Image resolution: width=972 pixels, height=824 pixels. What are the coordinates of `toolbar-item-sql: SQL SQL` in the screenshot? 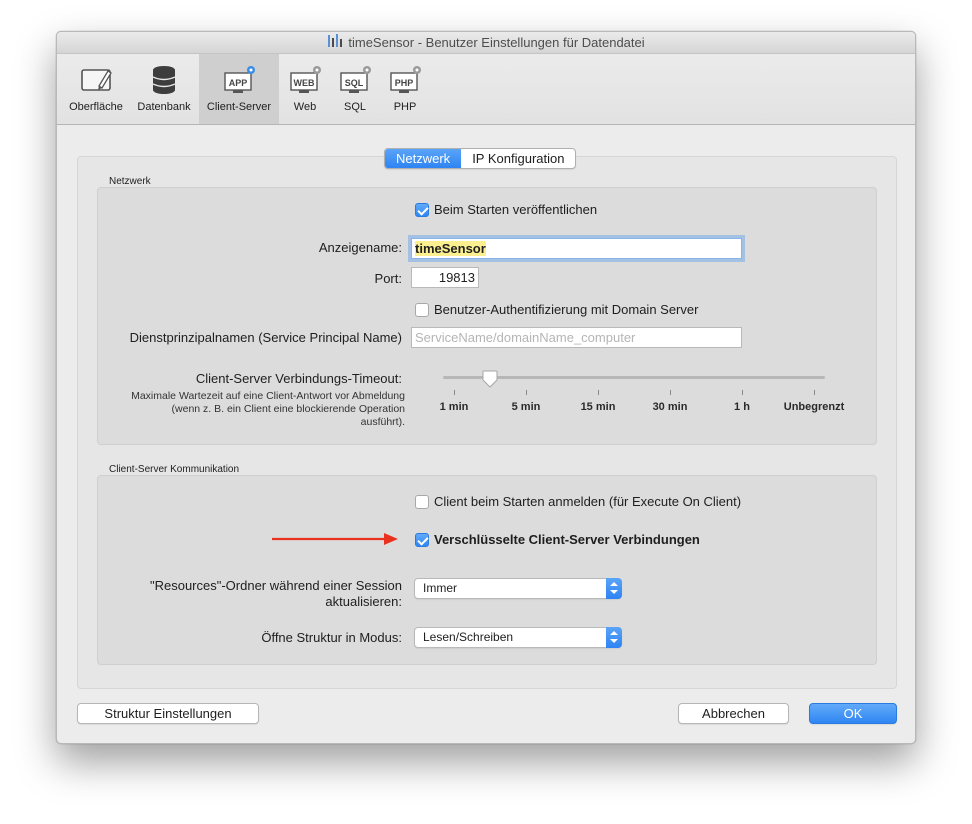 It's located at (355, 89).